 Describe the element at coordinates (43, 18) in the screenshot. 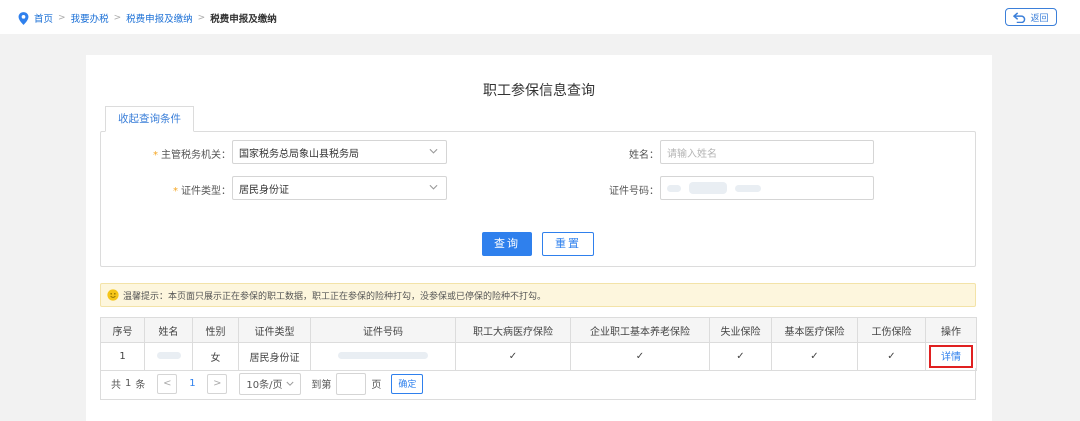

I see `breadcrumb-home-link: 首页` at that location.